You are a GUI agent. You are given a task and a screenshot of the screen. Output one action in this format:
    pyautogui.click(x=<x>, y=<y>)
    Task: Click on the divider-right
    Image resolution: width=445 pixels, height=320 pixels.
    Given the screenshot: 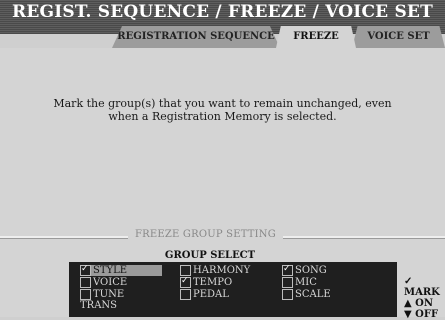 What is the action you would take?
    pyautogui.click(x=364, y=237)
    